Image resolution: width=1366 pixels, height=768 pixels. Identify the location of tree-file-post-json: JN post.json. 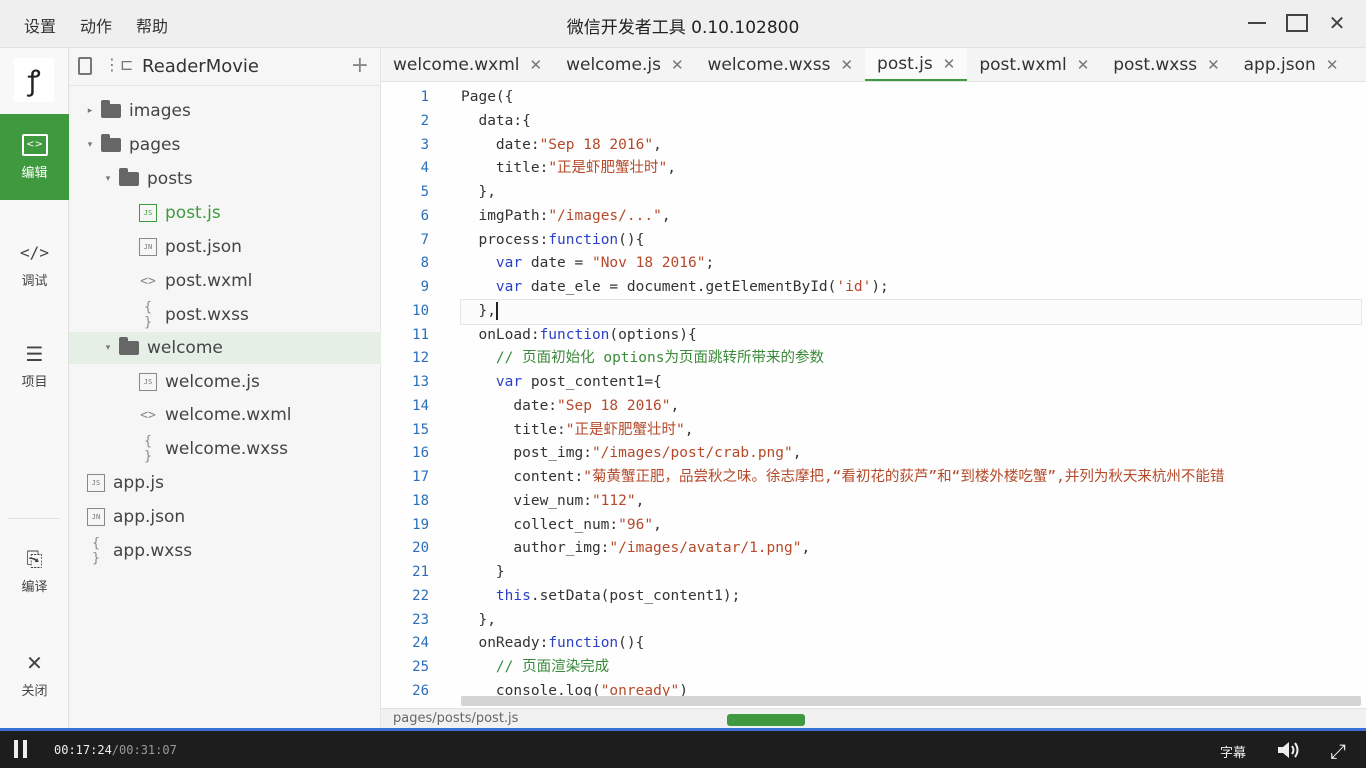
(225, 247).